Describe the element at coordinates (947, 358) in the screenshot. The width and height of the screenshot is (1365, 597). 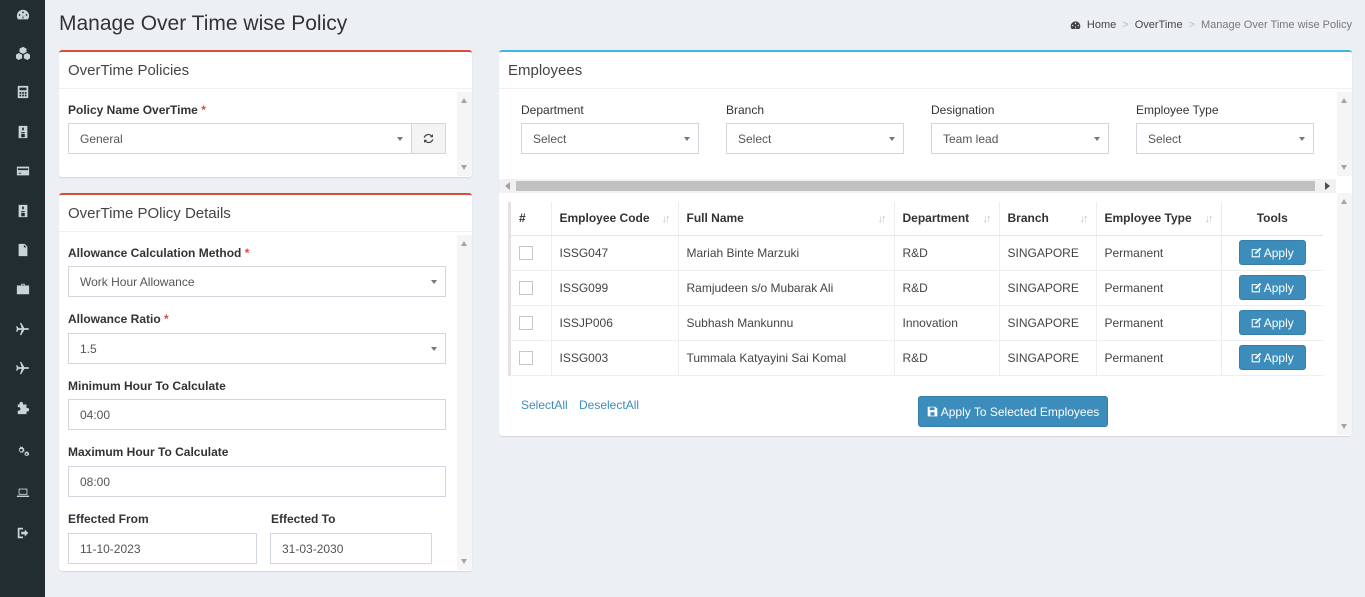
I see `department-cell: R&D` at that location.